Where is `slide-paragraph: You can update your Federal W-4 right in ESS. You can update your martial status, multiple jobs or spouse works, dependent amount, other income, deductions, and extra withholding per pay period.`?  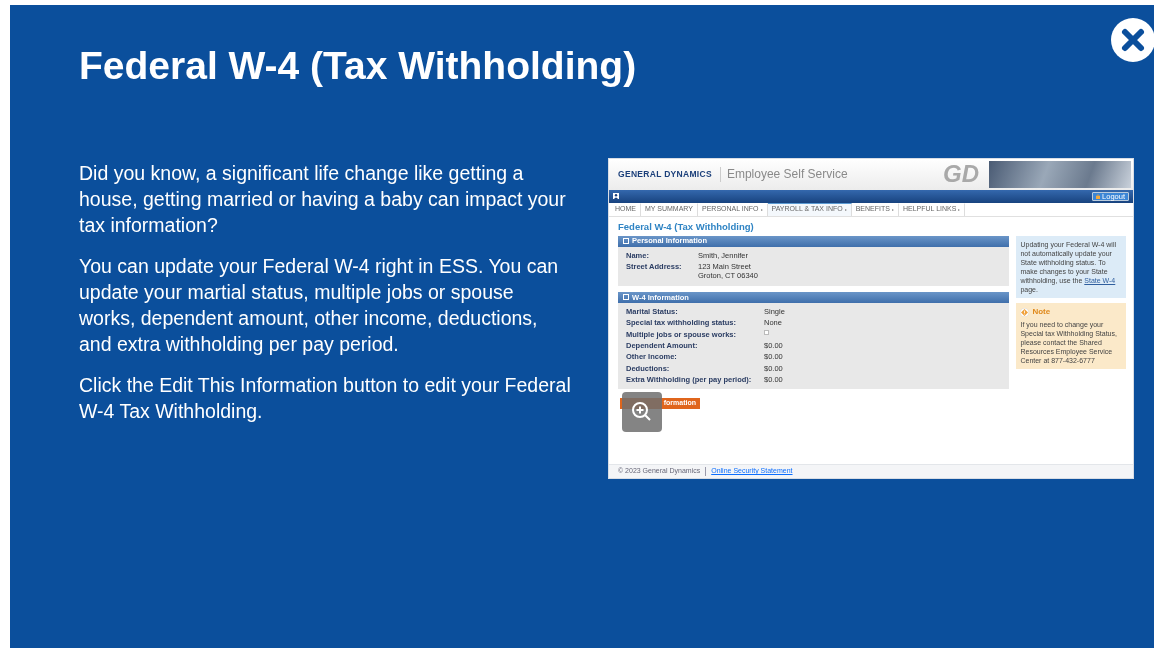 slide-paragraph: You can update your Federal W-4 right in ESS. You can update your martial status, multiple jobs or spouse works, dependent amount, other income, deductions, and extra withholding per pay period. is located at coordinates (319, 305).